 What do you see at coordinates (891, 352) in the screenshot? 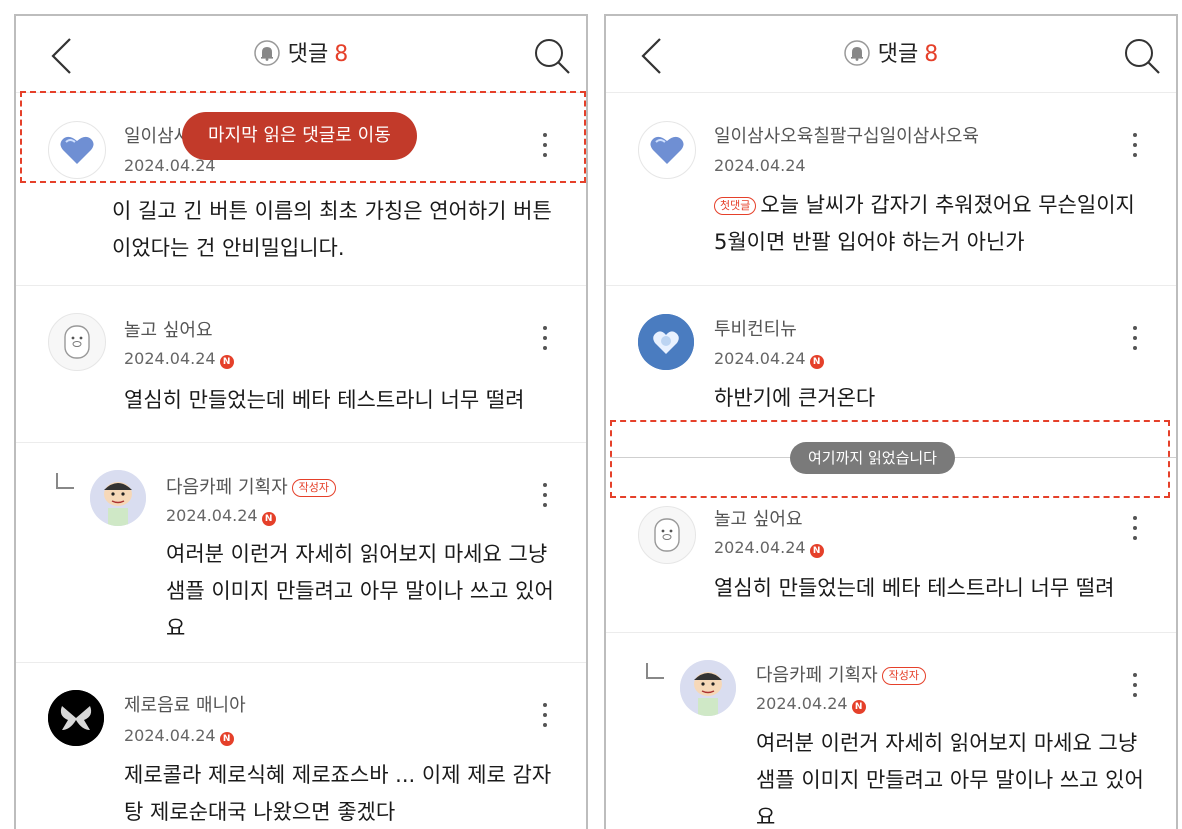
I see `comment-item: 투비컨티뉴 2024.04.24 N 하반기에 큰거온다` at bounding box center [891, 352].